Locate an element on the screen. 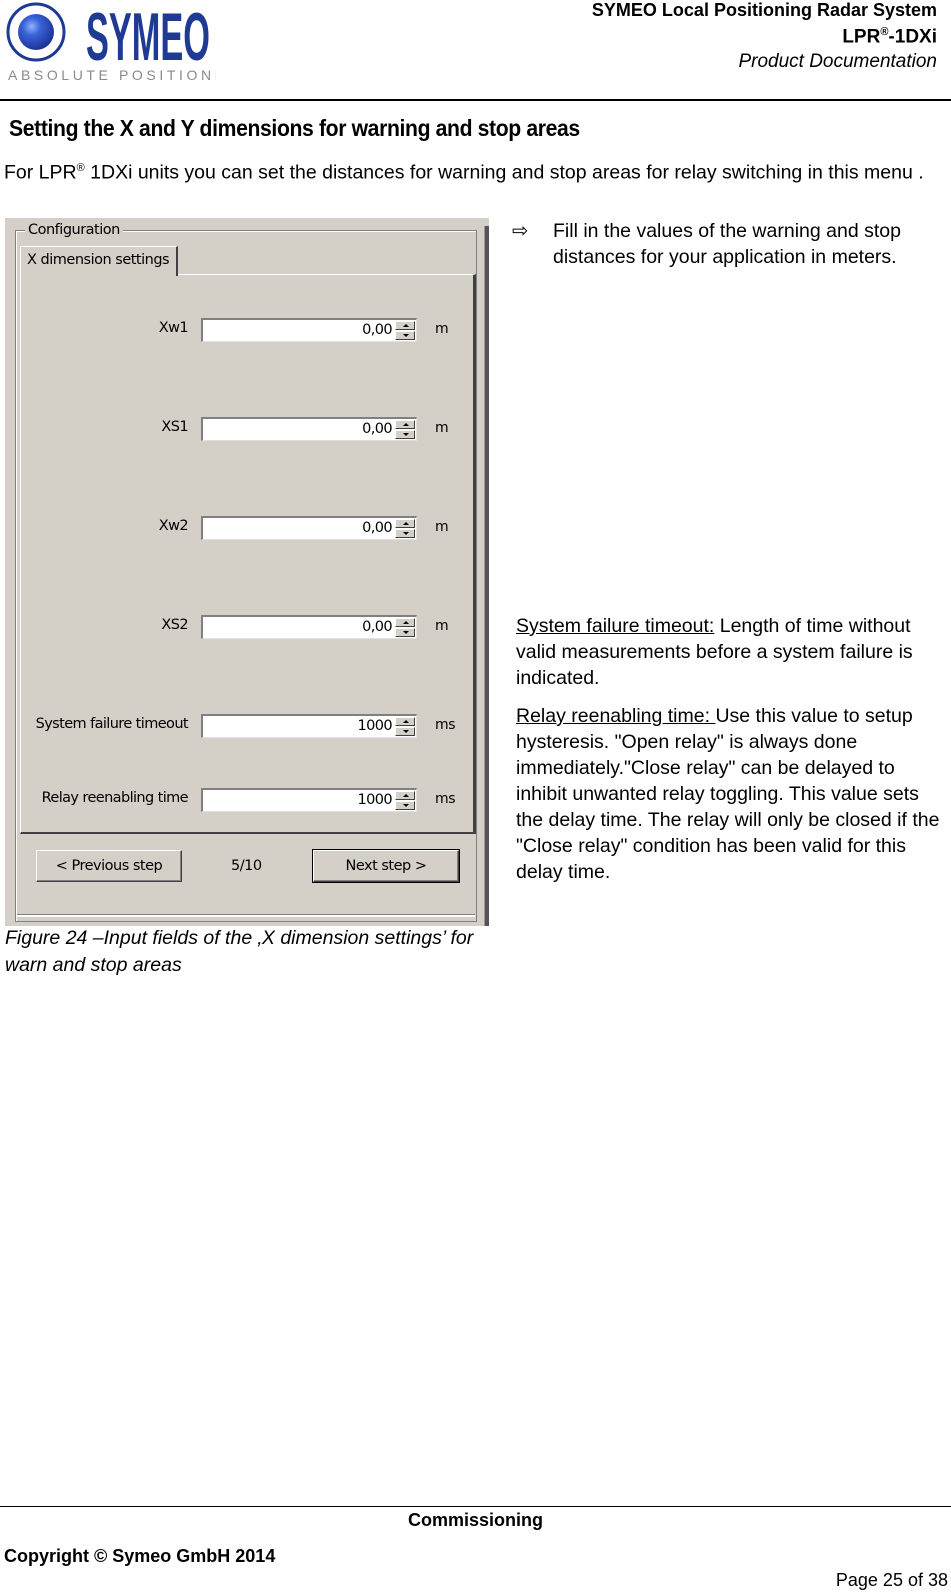 Image resolution: width=951 pixels, height=1593 pixels. xs1-input: 0,00 is located at coordinates (309, 429).